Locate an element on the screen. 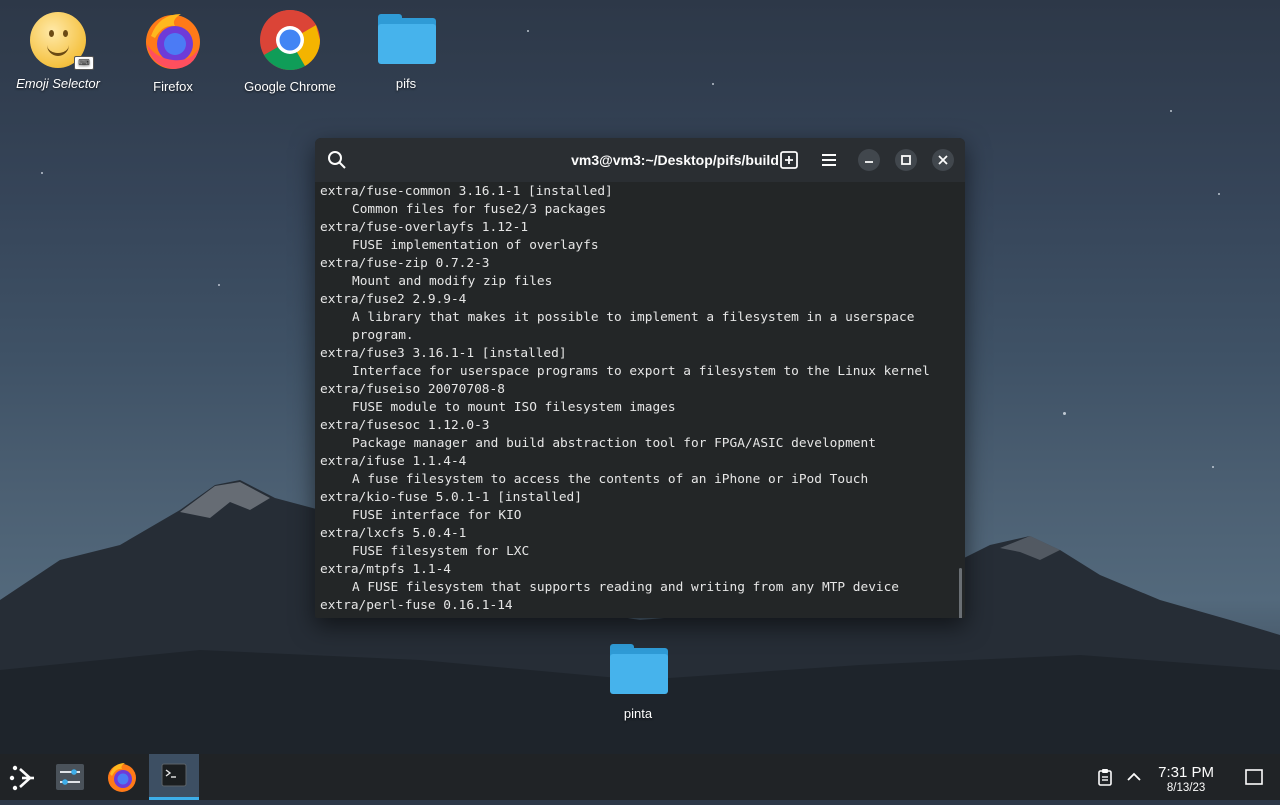  desktop-icon-label: Google Chrome is located at coordinates (290, 86).